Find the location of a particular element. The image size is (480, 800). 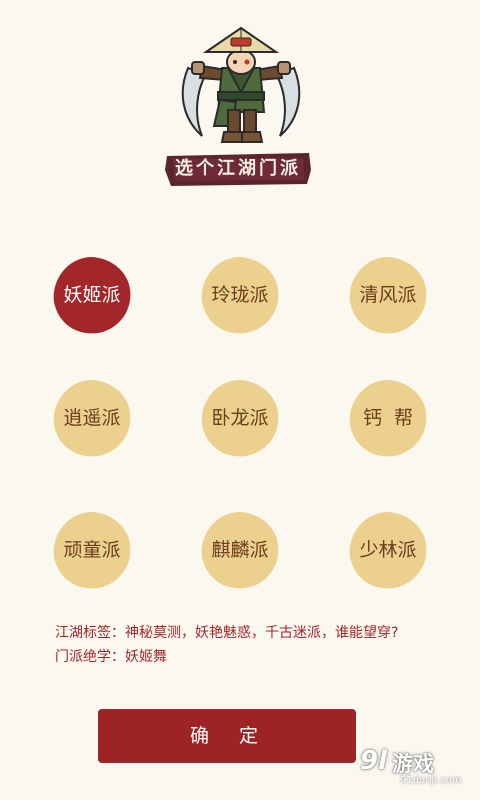

sect-label: 麒麟派 is located at coordinates (240, 550).